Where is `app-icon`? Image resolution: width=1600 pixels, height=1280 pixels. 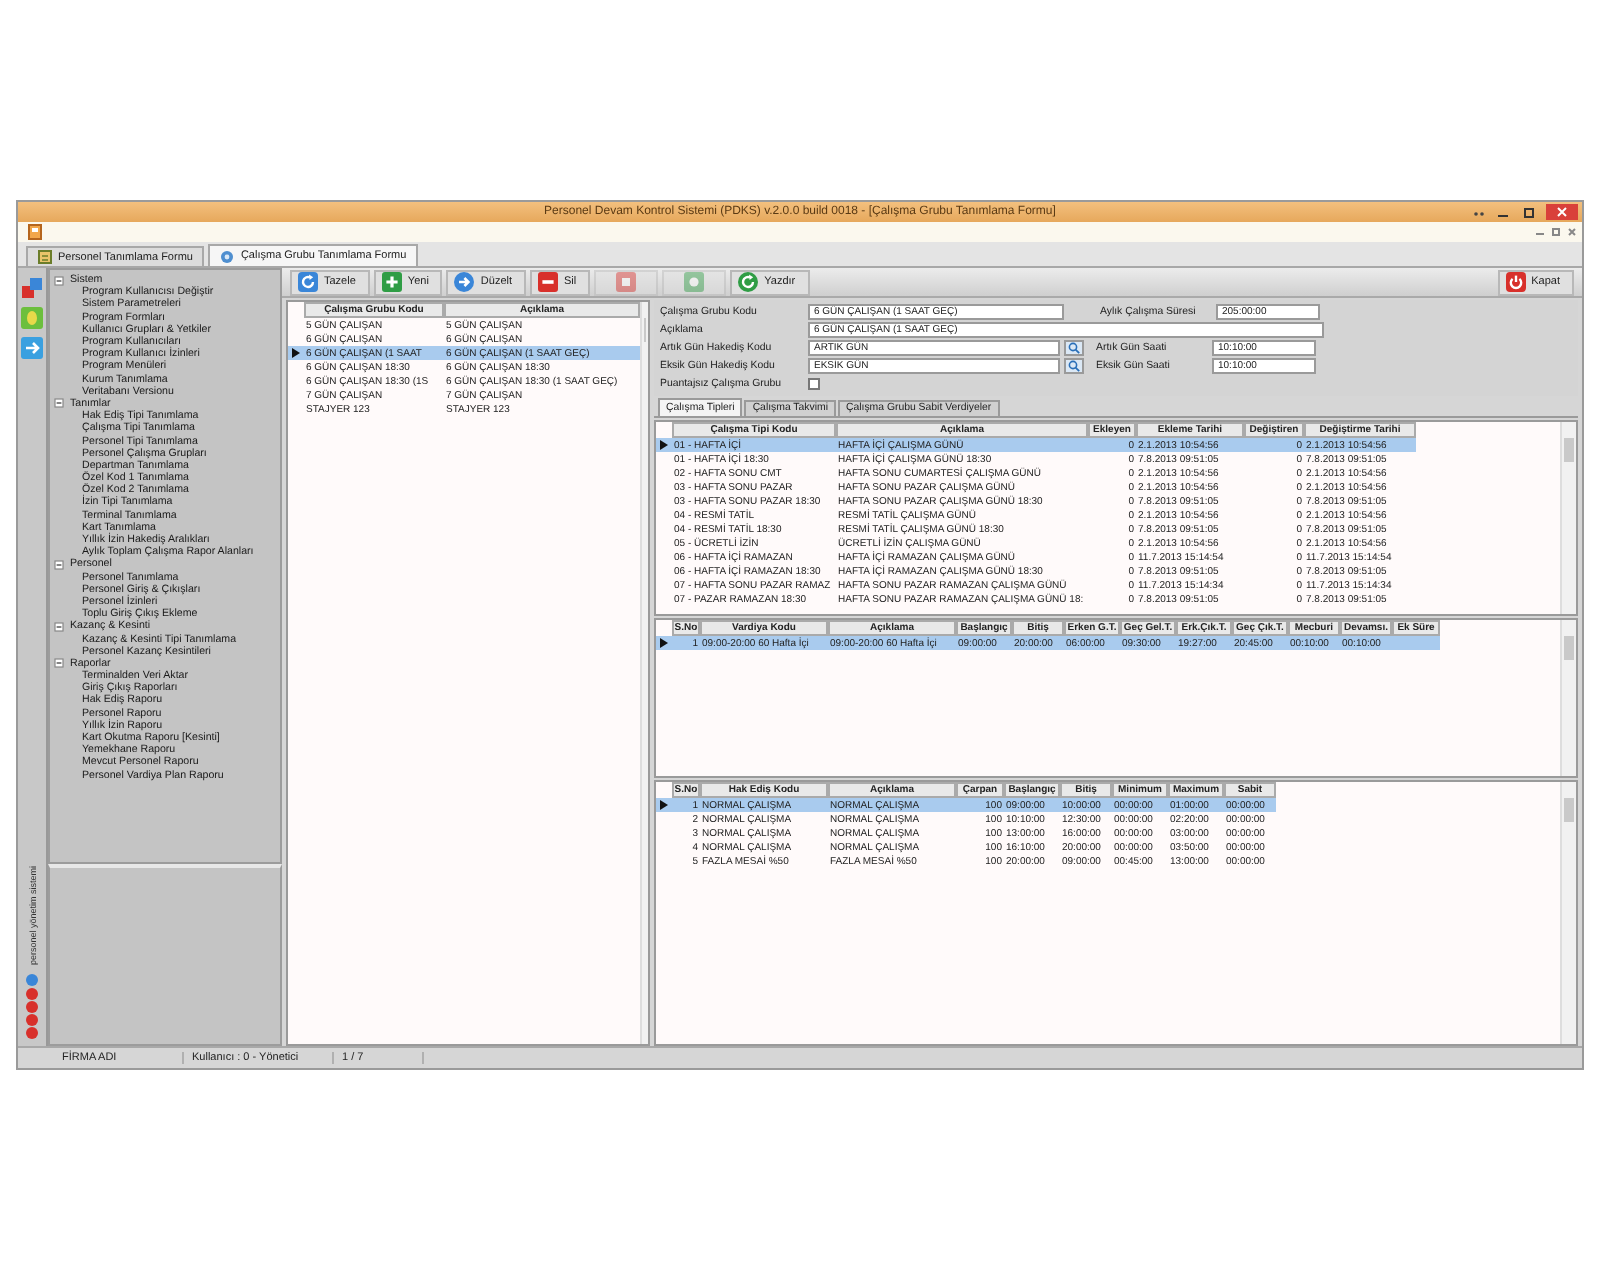 app-icon is located at coordinates (35, 232).